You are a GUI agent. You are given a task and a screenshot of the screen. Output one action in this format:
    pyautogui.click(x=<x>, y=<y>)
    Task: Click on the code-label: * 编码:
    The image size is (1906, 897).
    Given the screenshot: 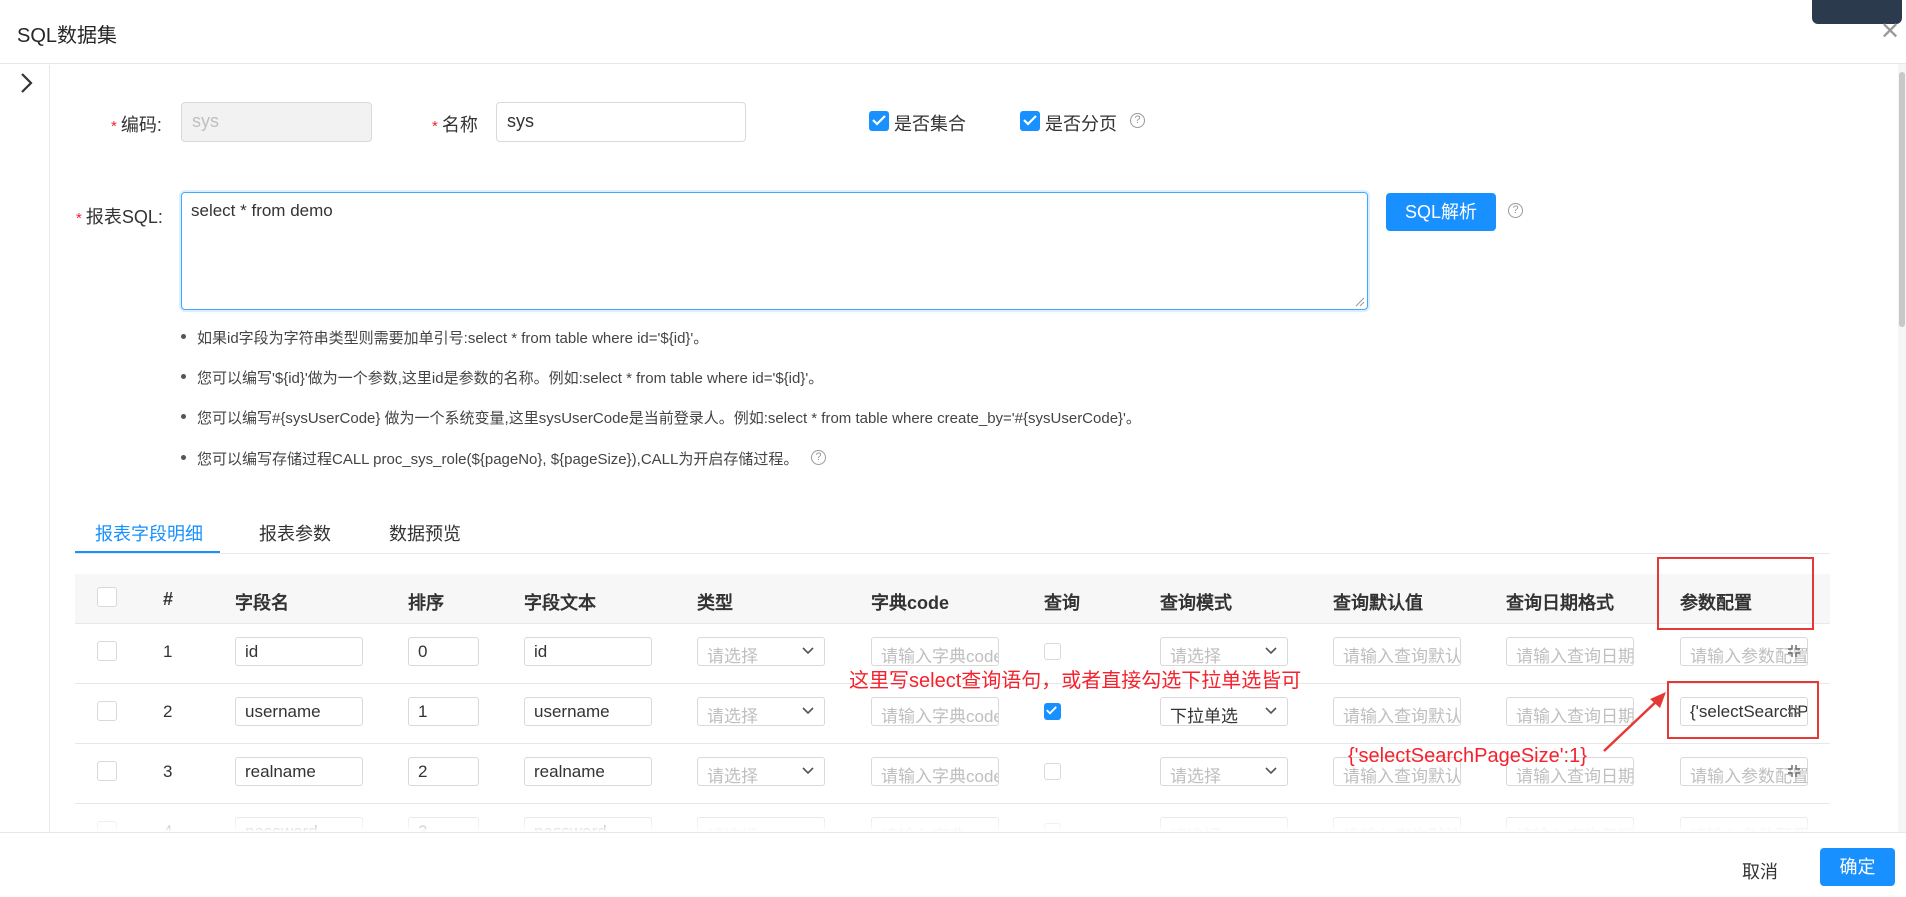 What is the action you would take?
    pyautogui.click(x=136, y=125)
    